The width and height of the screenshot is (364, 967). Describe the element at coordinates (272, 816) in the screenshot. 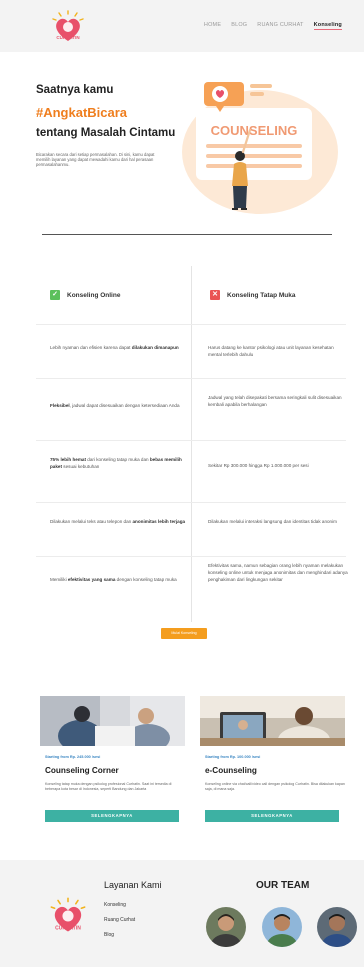

I see `e-counseling-more-button: SELENGKAPNYA` at that location.